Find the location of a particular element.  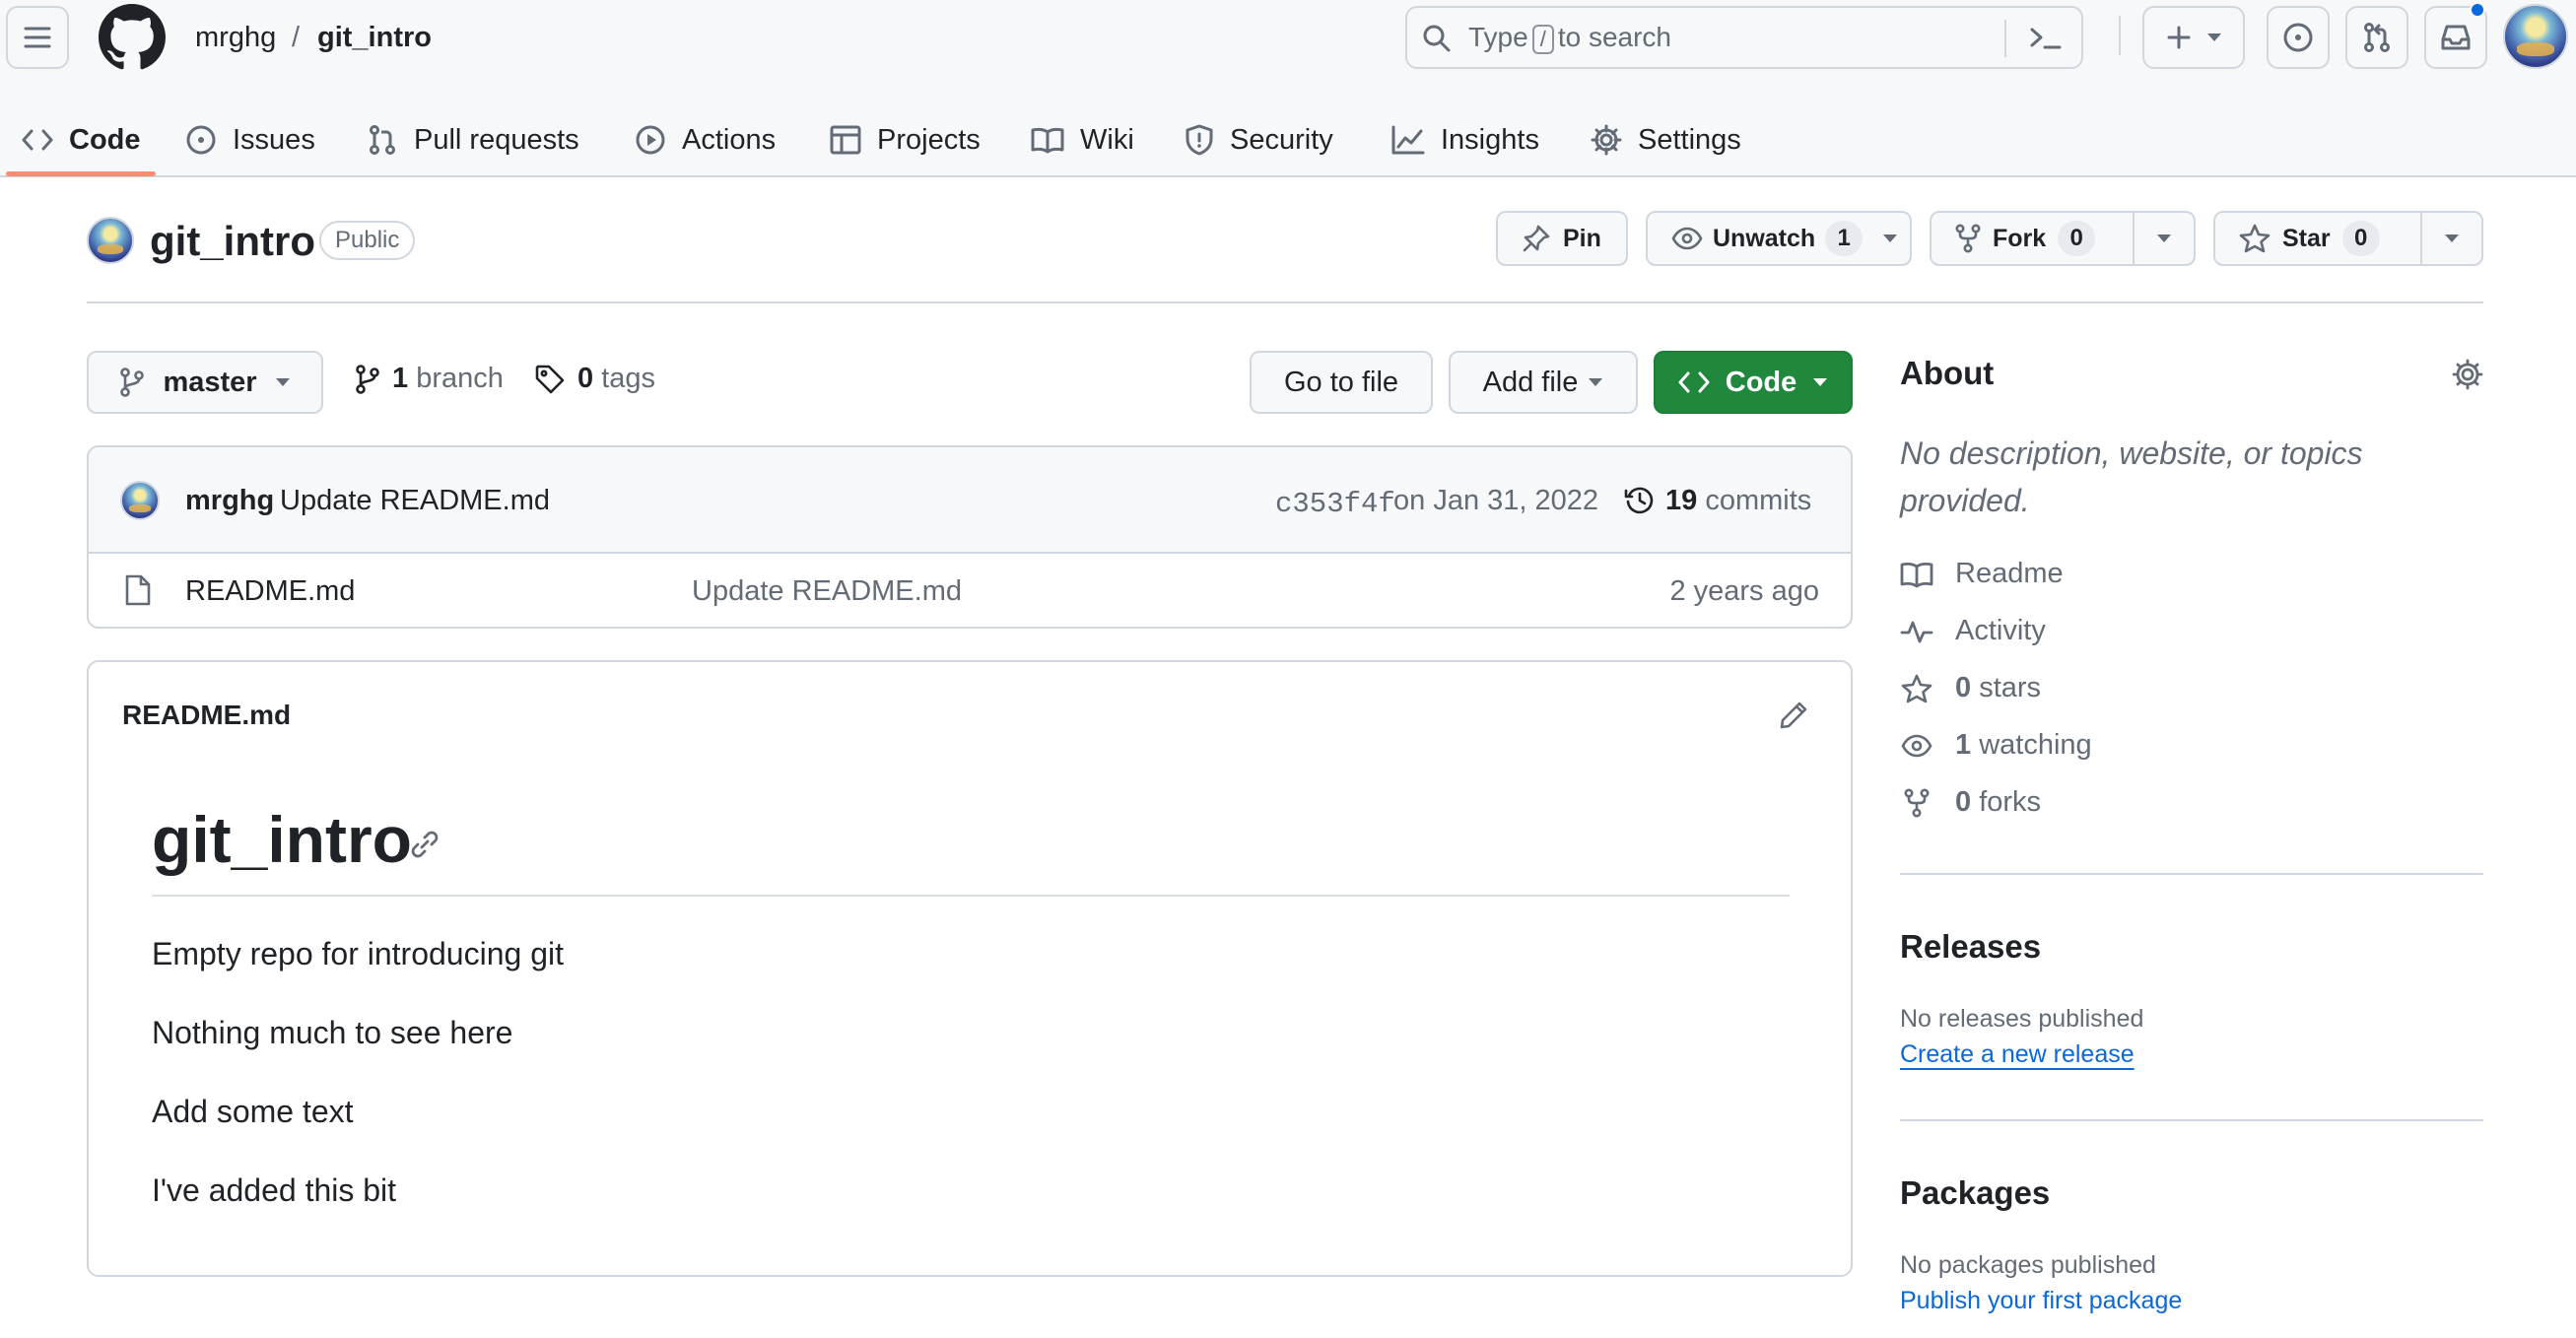

tab-projects: Projects is located at coordinates (905, 139).